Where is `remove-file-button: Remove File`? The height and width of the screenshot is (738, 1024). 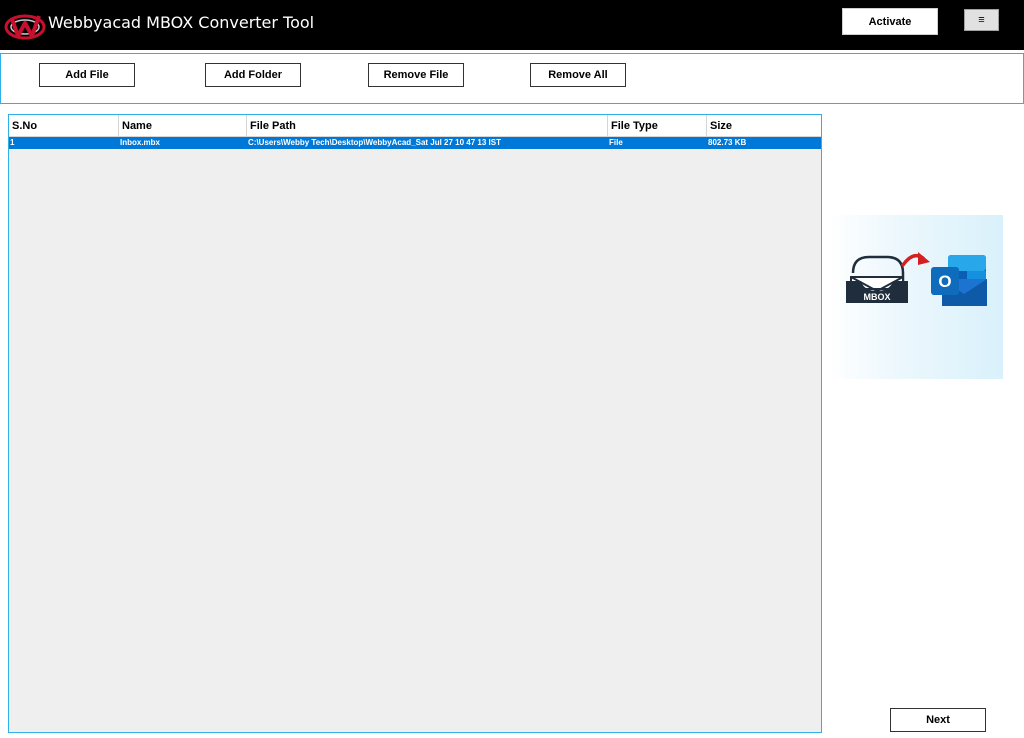 remove-file-button: Remove File is located at coordinates (416, 75).